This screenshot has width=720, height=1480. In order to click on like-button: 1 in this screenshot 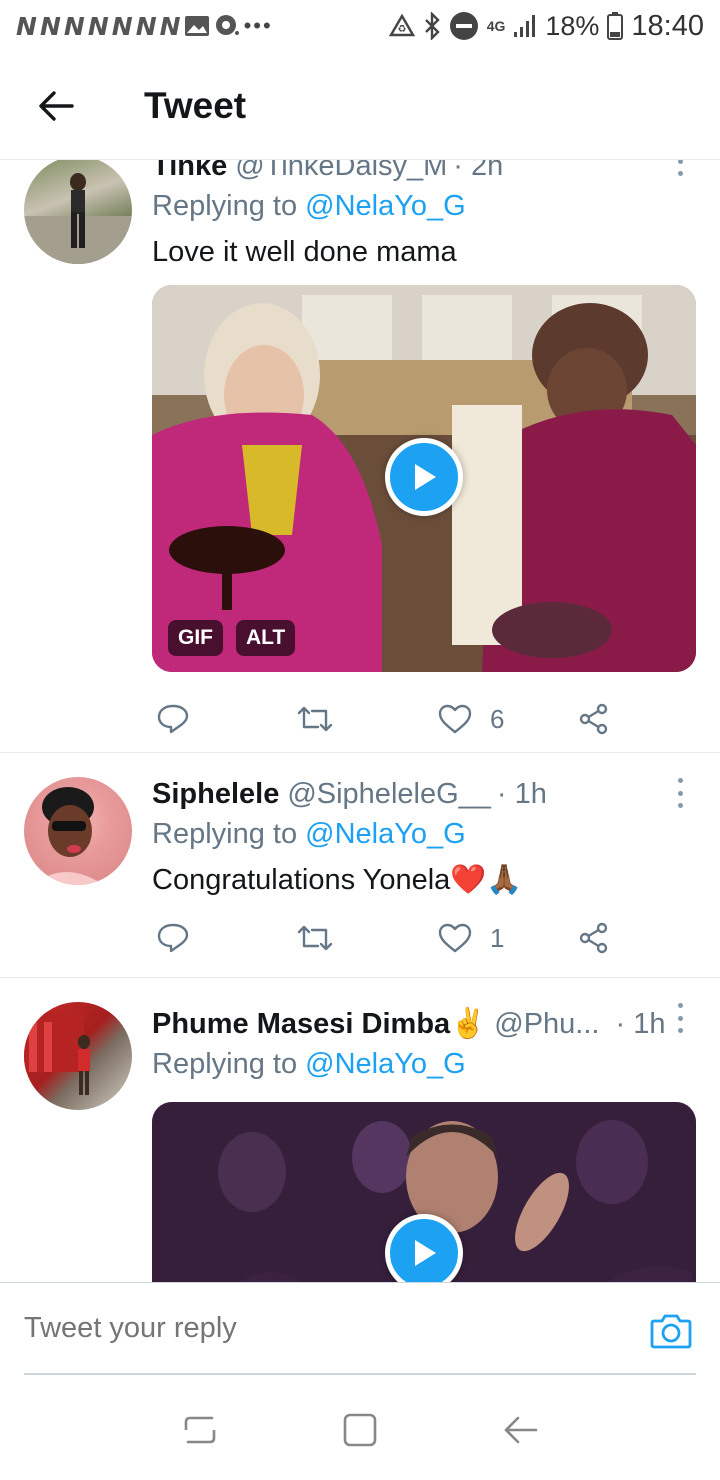, I will do `click(471, 938)`.